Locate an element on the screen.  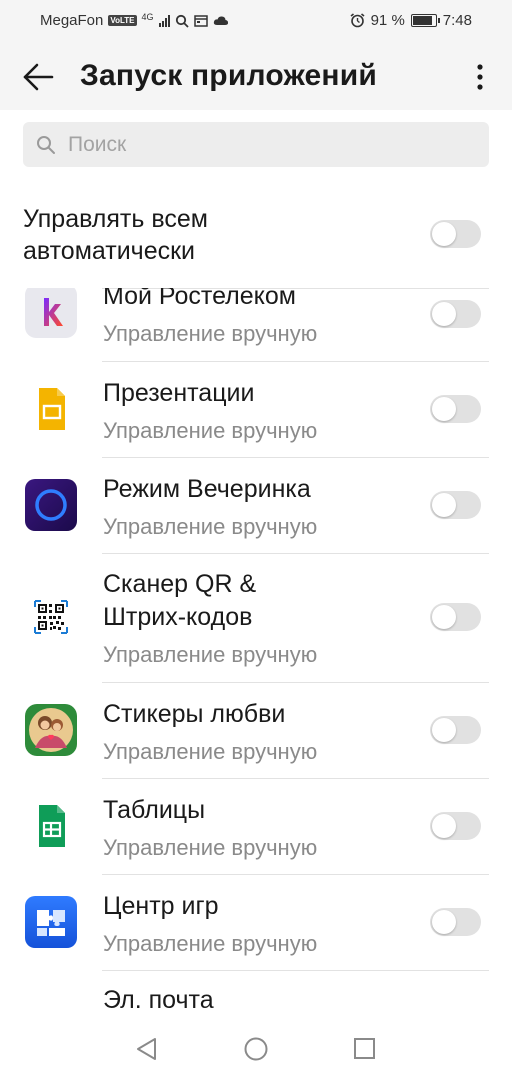
status-right: 91 % 7:48 is located at coordinates (411, 20).